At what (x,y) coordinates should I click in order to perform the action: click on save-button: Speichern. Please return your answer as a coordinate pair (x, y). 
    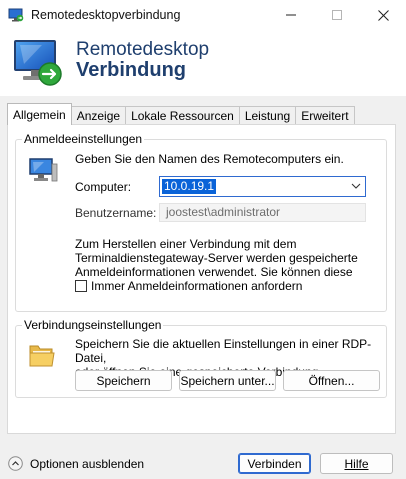
    Looking at the image, I should click on (123, 380).